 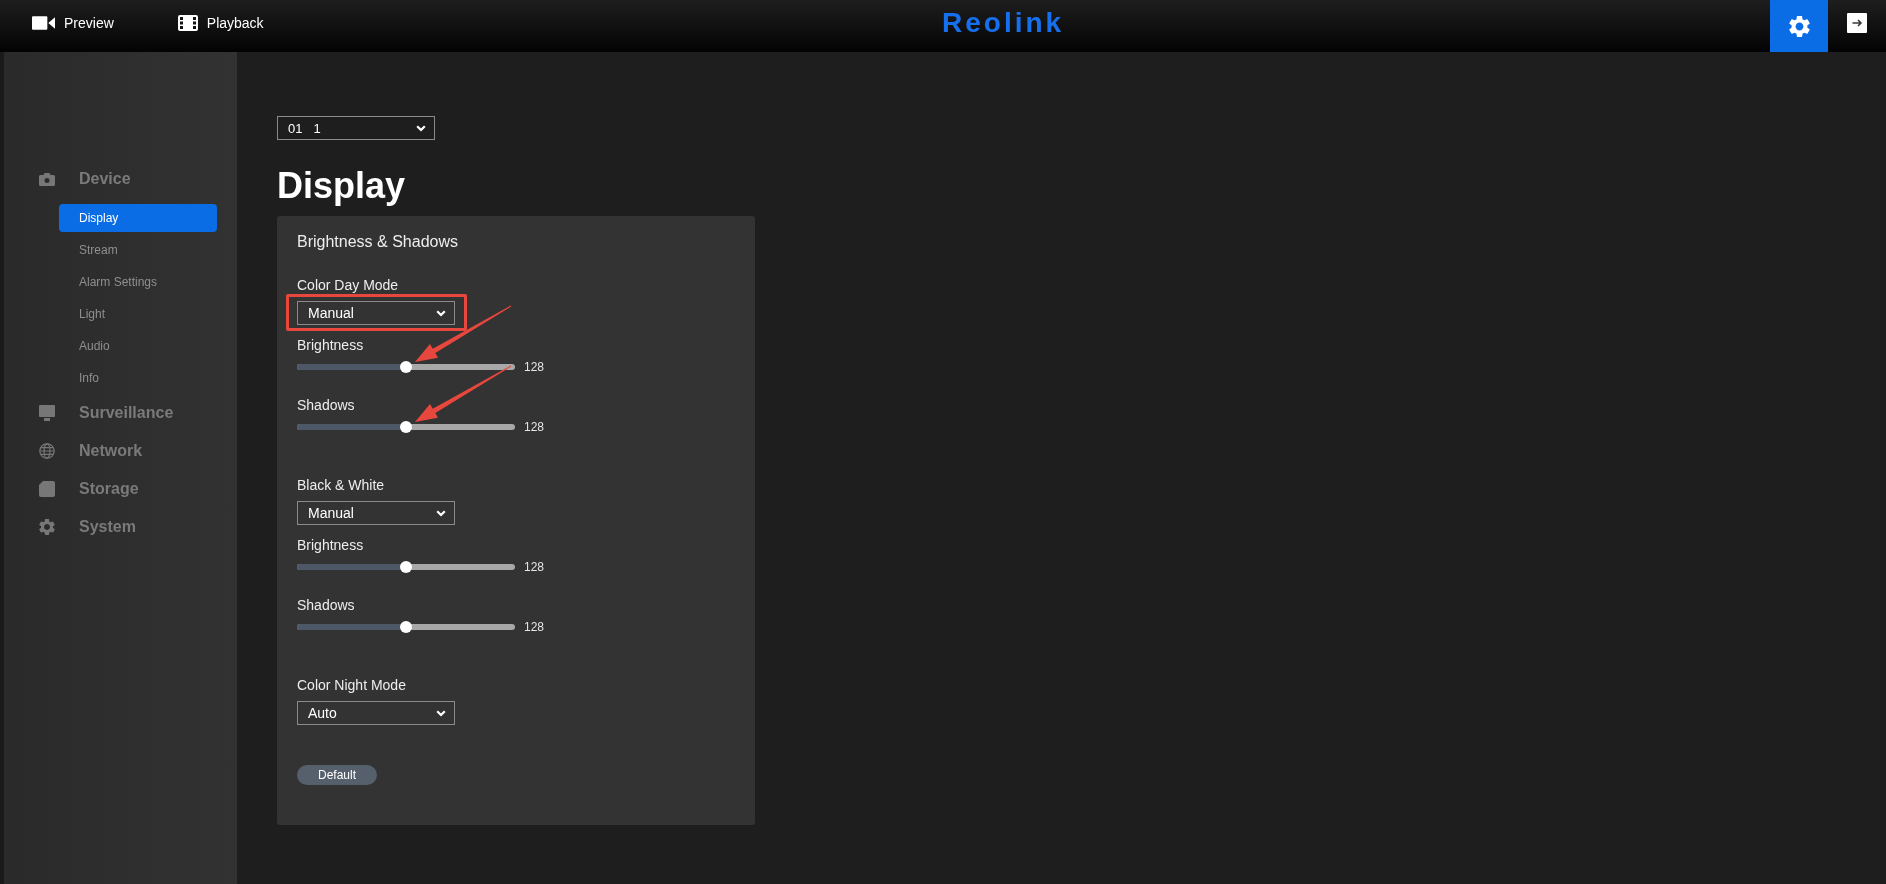 I want to click on gear-icon, so click(x=47, y=527).